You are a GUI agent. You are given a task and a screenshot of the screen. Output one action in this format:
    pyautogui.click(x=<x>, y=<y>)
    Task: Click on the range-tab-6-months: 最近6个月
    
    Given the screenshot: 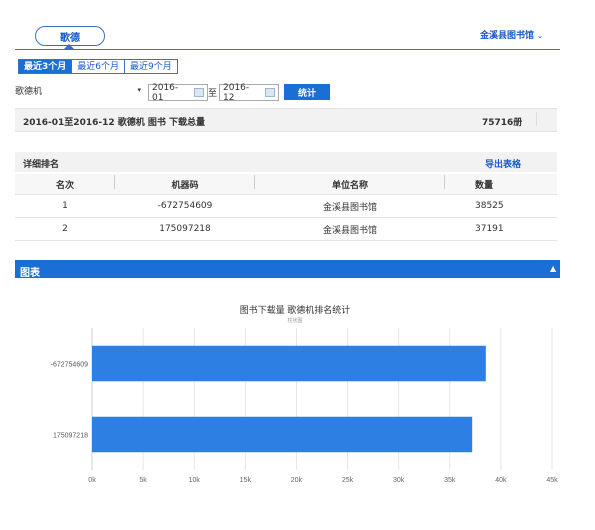 What is the action you would take?
    pyautogui.click(x=98, y=66)
    